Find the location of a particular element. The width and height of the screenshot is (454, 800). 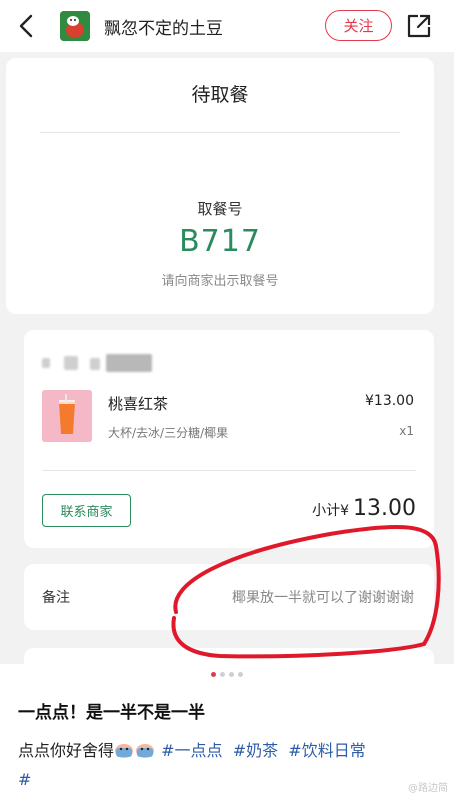

product-specs: 大杯/去冰/三分糖/椰果 is located at coordinates (168, 433).